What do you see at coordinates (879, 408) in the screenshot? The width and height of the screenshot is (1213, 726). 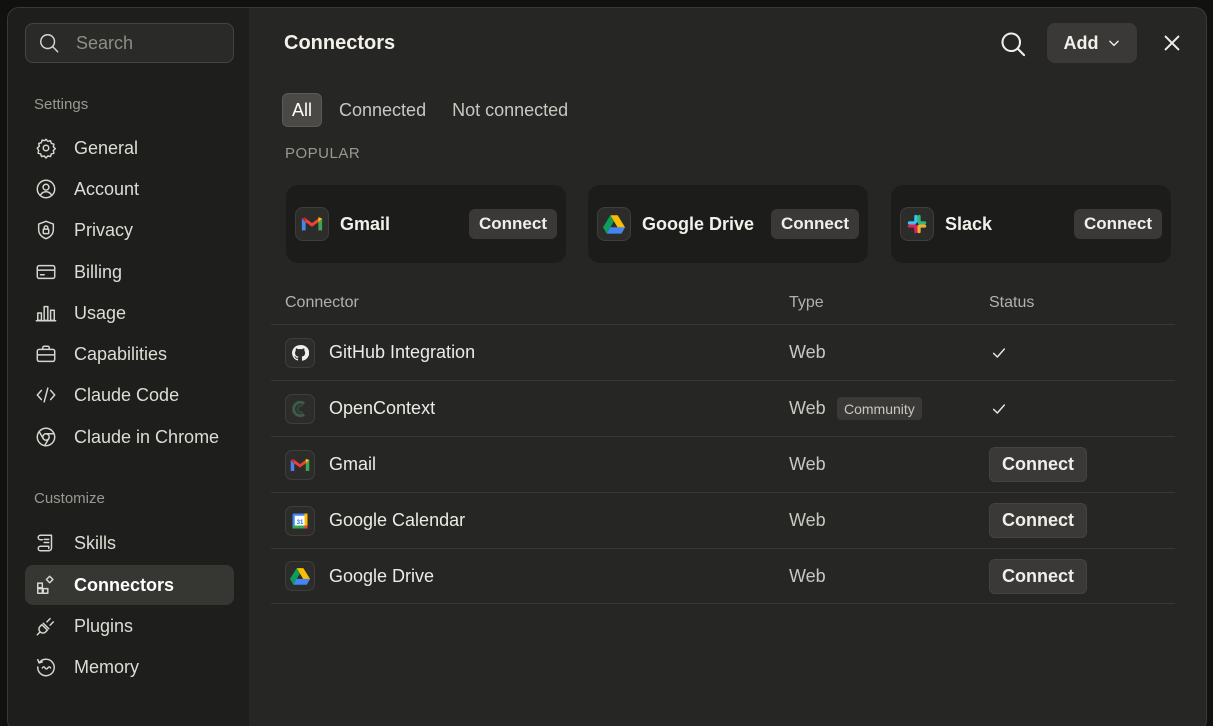 I see `community-badge: Community` at bounding box center [879, 408].